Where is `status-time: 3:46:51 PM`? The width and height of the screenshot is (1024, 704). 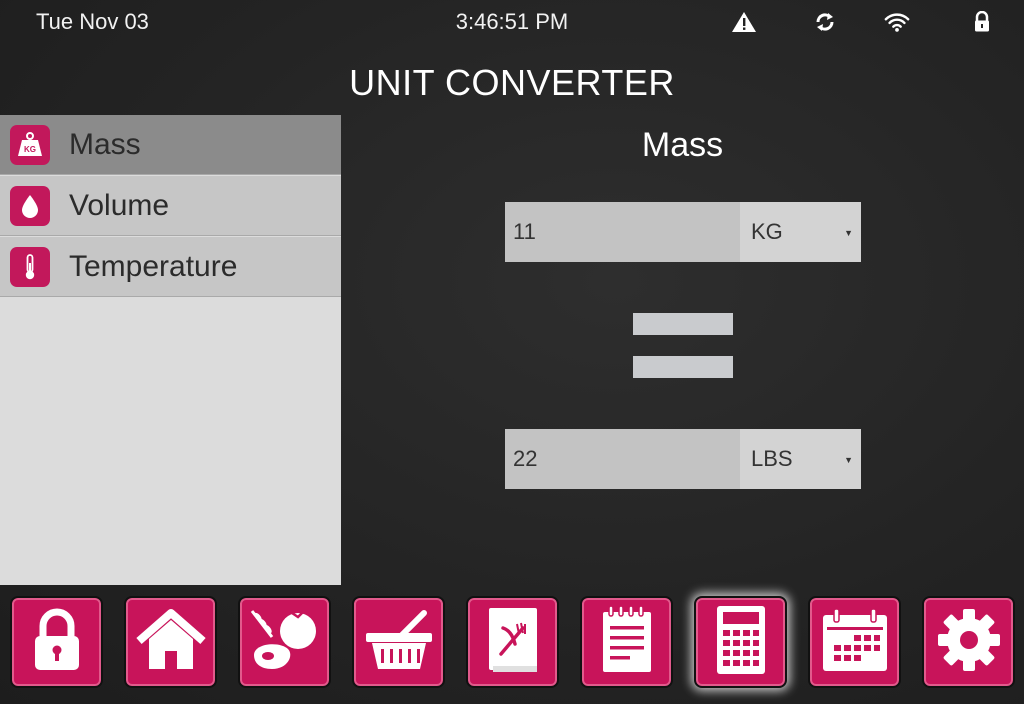
status-time: 3:46:51 PM is located at coordinates (512, 21).